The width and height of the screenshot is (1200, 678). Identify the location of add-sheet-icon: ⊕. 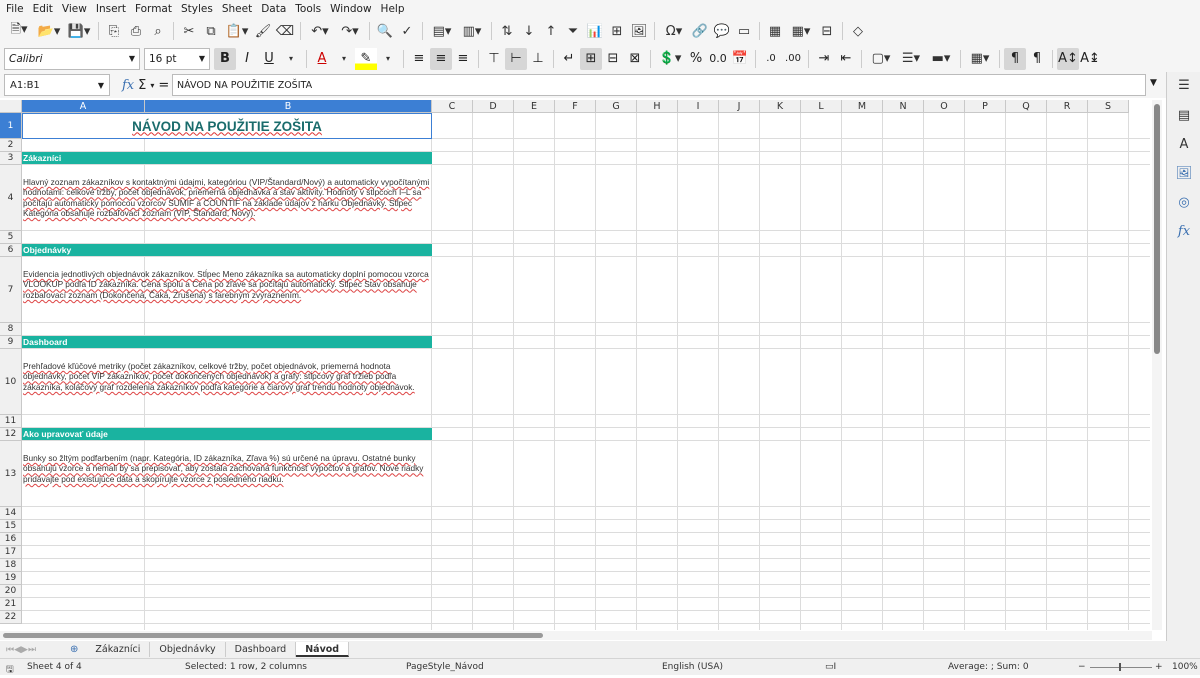
(74, 649).